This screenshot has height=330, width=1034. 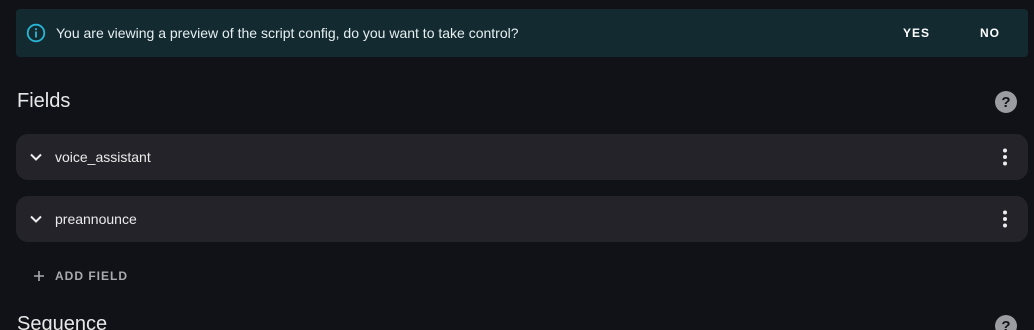 What do you see at coordinates (522, 157) in the screenshot?
I see `field-row-voice-assistant: voice_assistant` at bounding box center [522, 157].